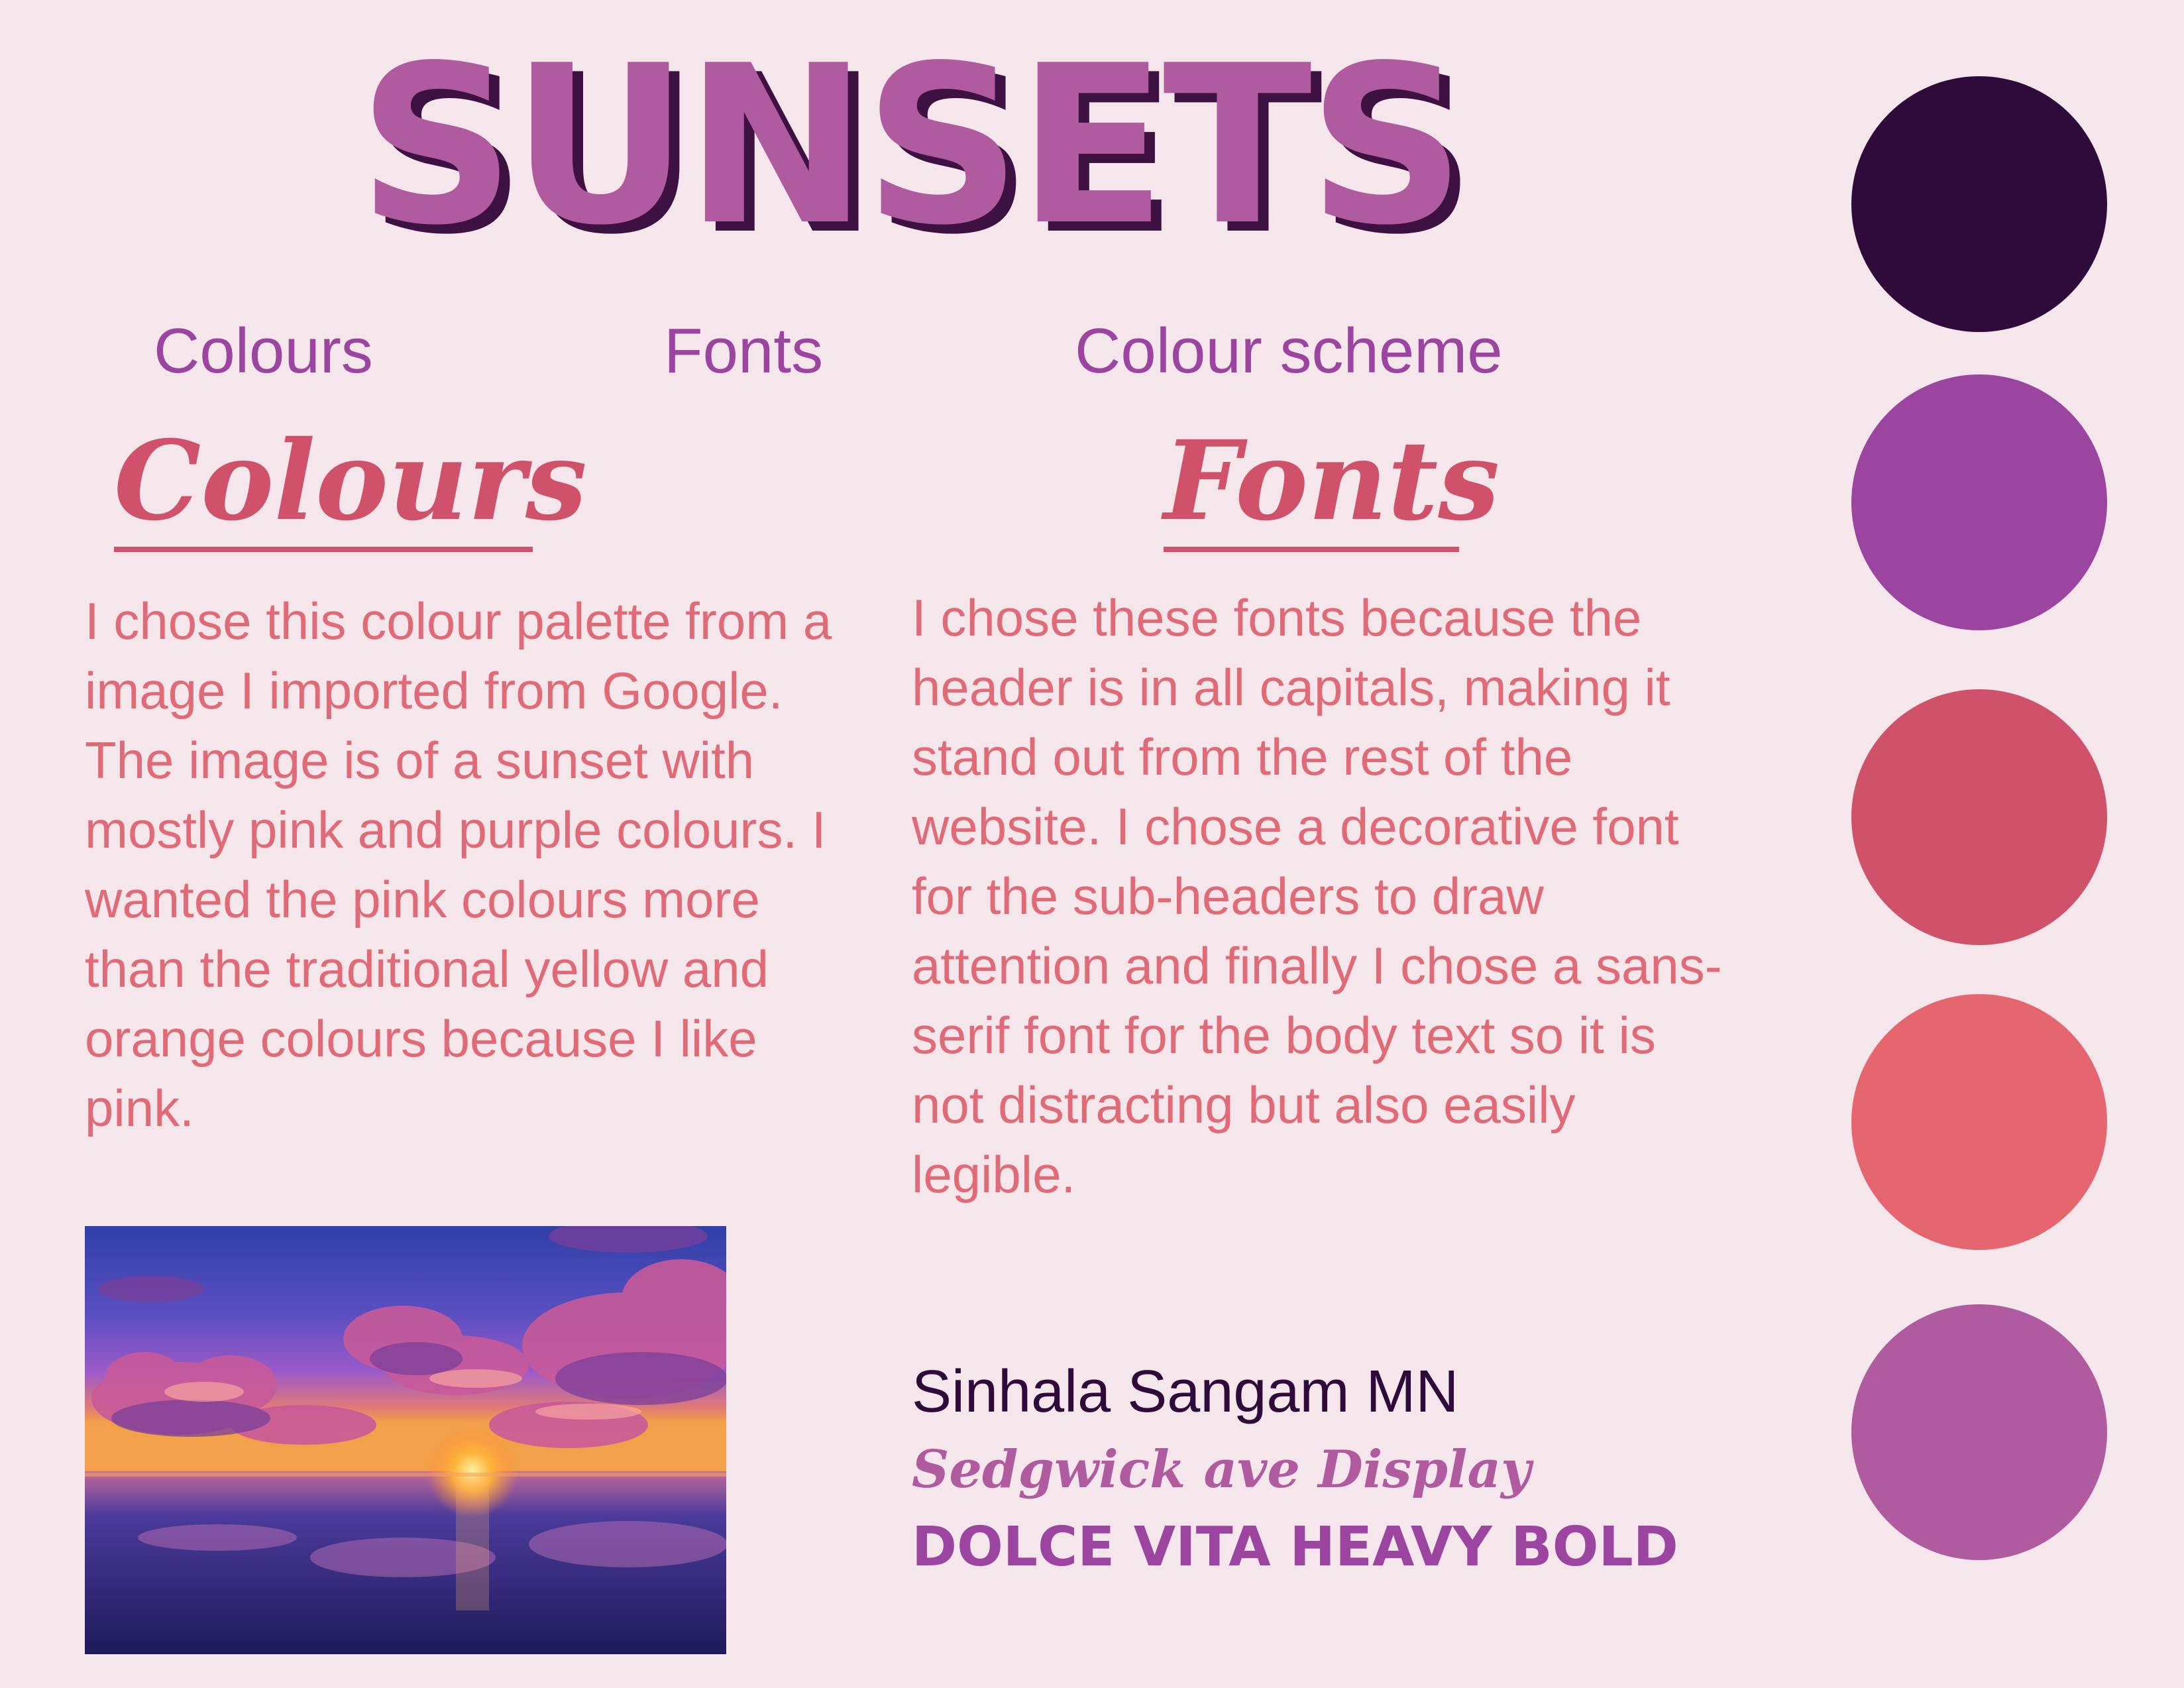 This screenshot has height=1688, width=2184. What do you see at coordinates (912, 146) in the screenshot?
I see `page-title: SUNSETS` at bounding box center [912, 146].